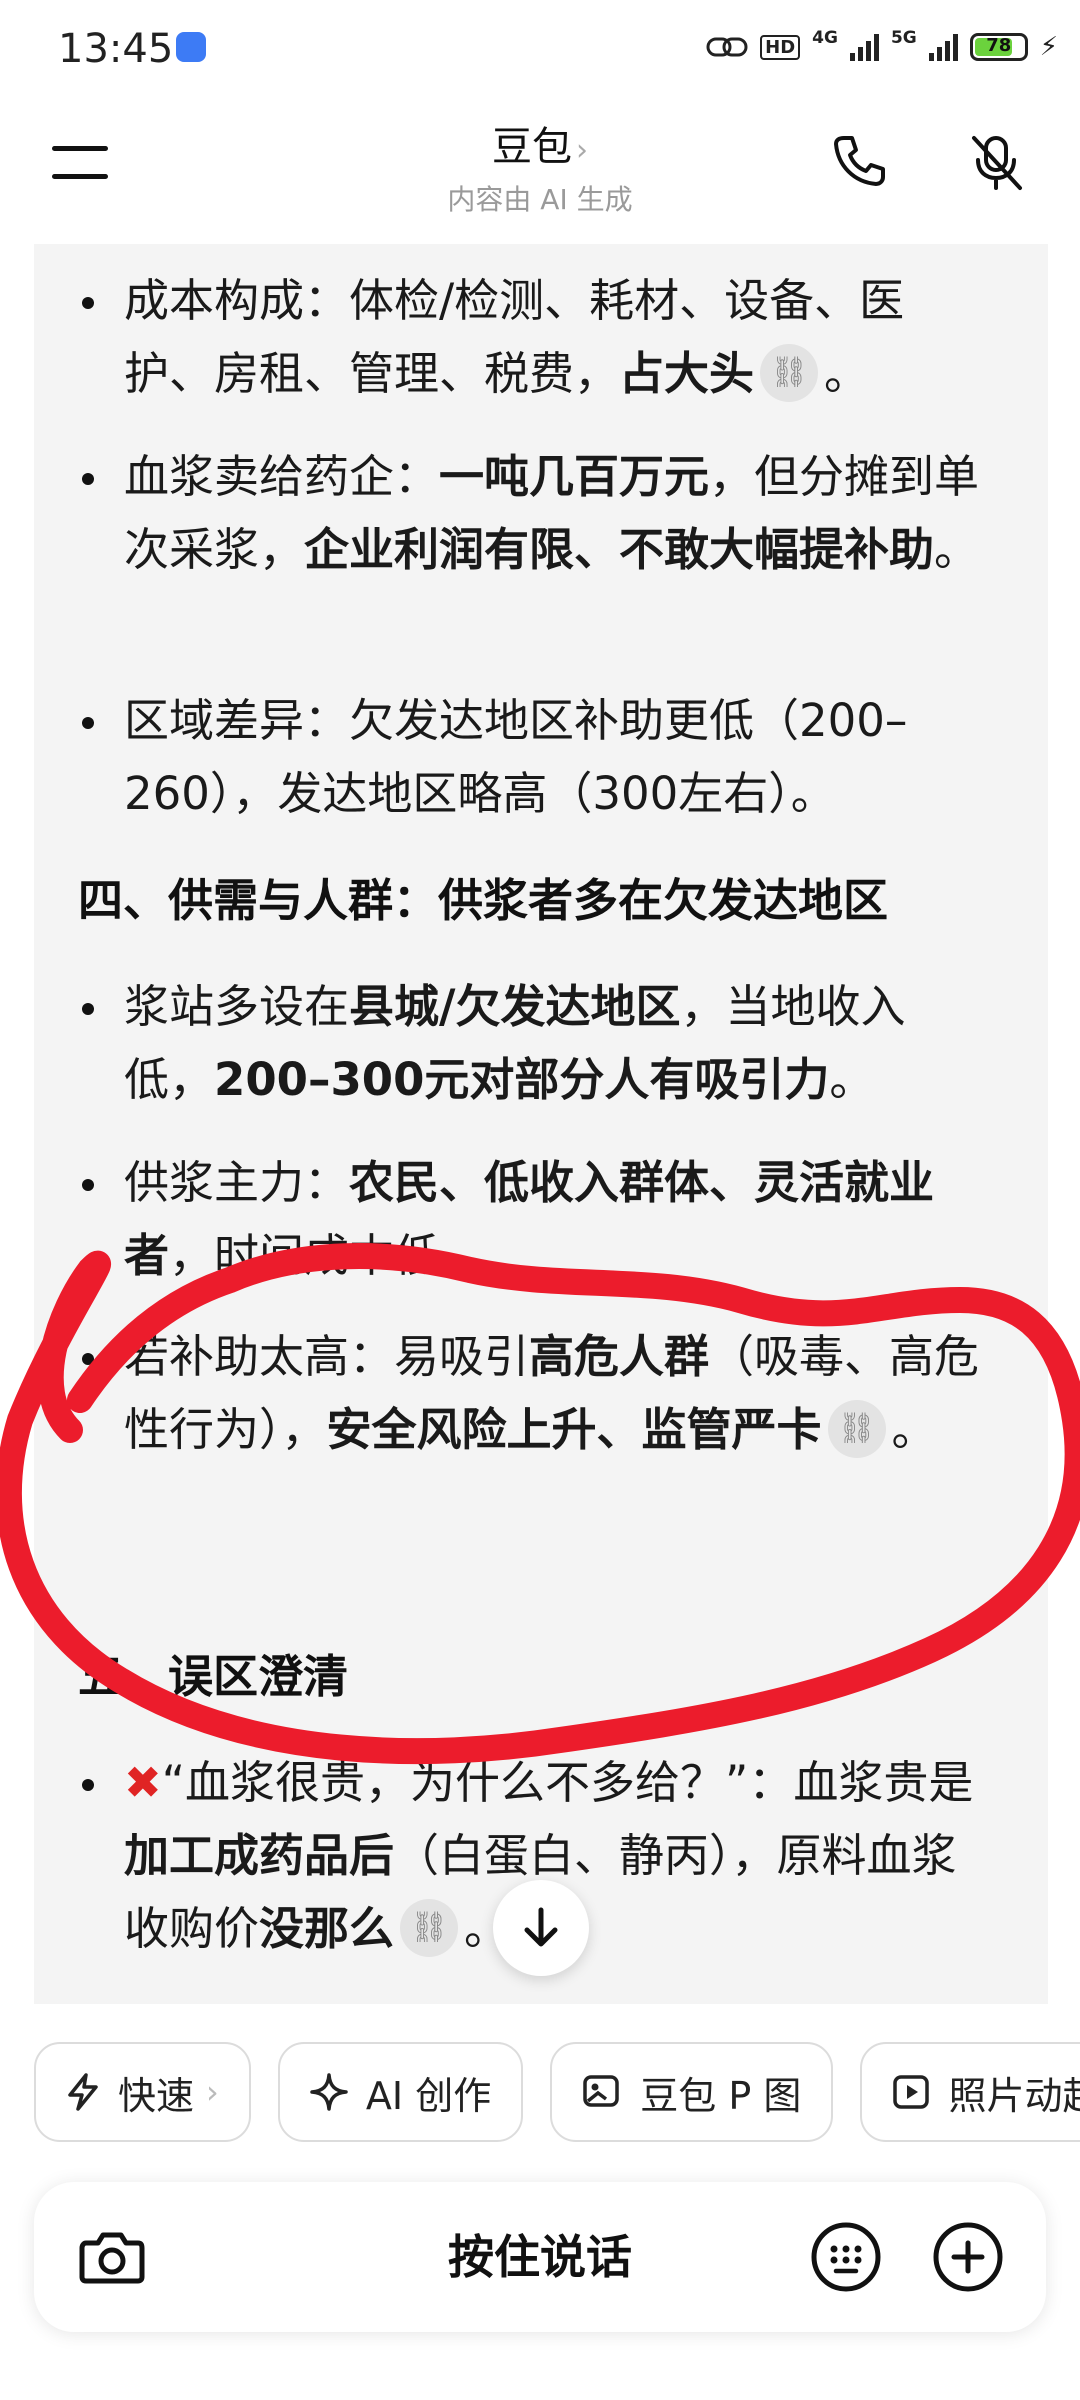 The width and height of the screenshot is (1080, 2400). What do you see at coordinates (112, 2257) in the screenshot?
I see `camera-icon` at bounding box center [112, 2257].